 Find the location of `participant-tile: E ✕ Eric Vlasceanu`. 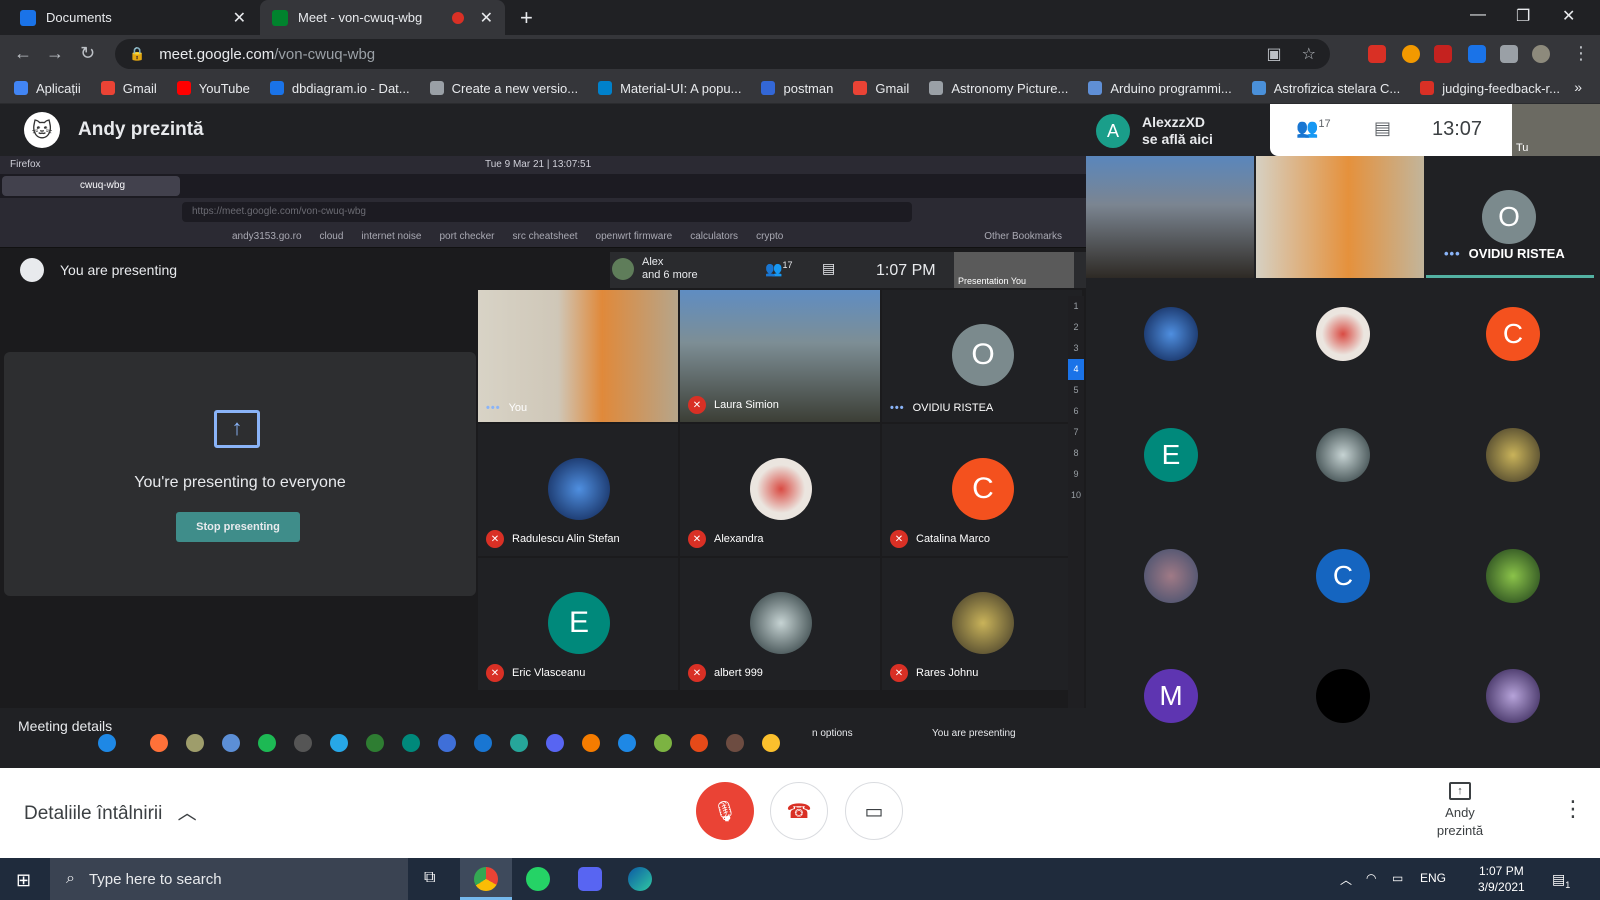

participant-tile: E ✕ Eric Vlasceanu is located at coordinates (578, 624).